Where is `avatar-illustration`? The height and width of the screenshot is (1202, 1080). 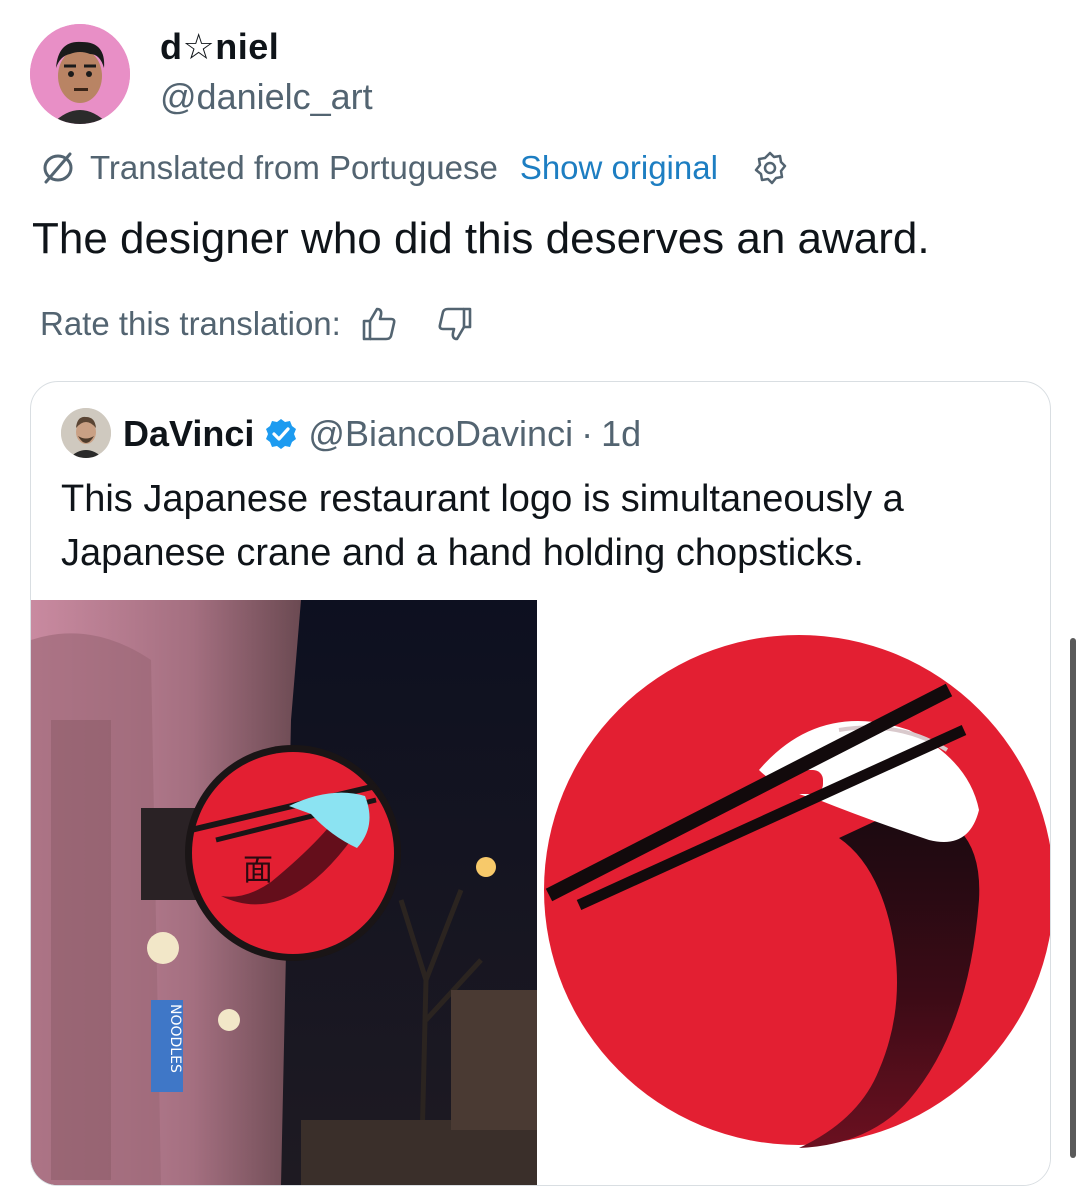 avatar-illustration is located at coordinates (80, 74).